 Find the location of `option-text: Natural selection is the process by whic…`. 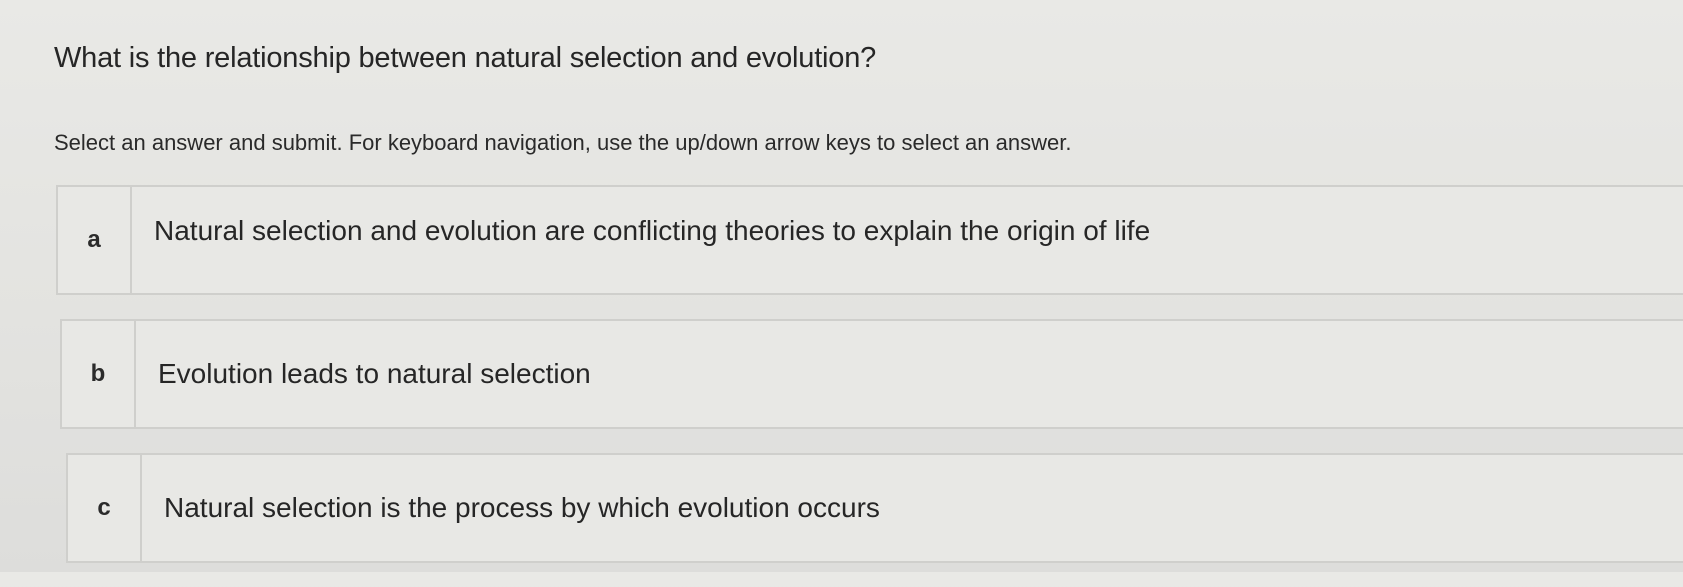

option-text: Natural selection is the process by whic… is located at coordinates (522, 507).